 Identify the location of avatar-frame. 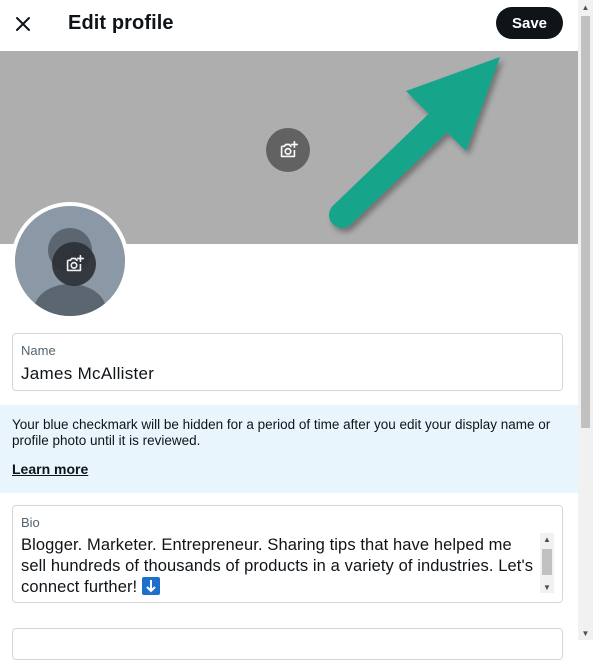
(70, 261).